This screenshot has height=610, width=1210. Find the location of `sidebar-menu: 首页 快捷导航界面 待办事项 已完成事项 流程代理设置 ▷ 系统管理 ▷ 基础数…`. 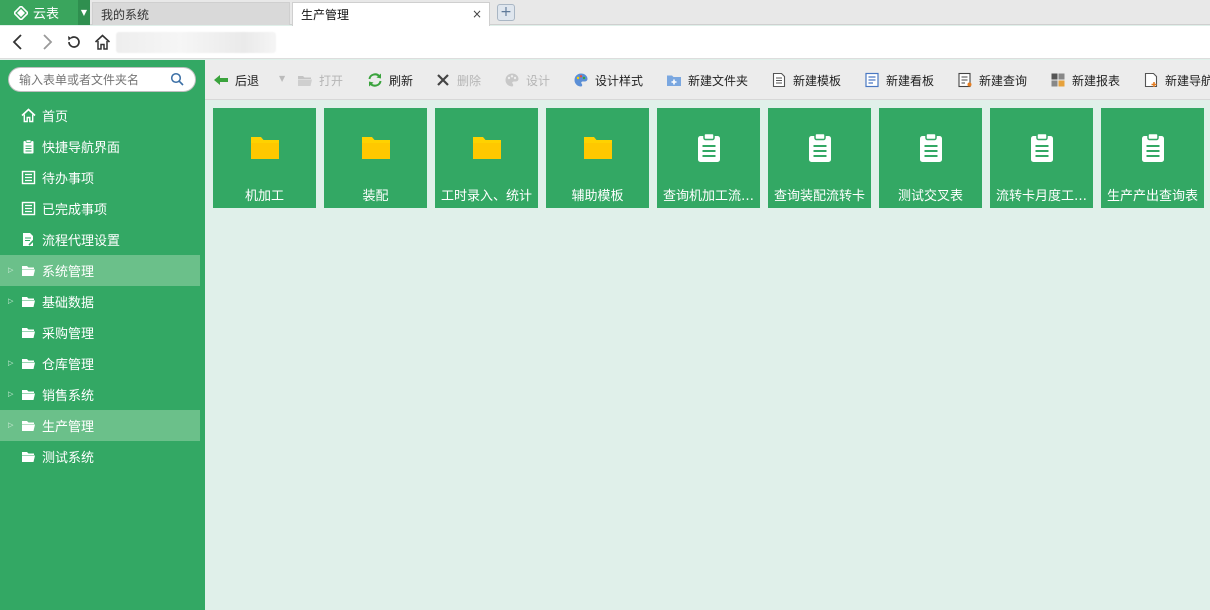

sidebar-menu: 首页 快捷导航界面 待办事项 已完成事项 流程代理设置 ▷ 系统管理 ▷ 基础数… is located at coordinates (102, 286).